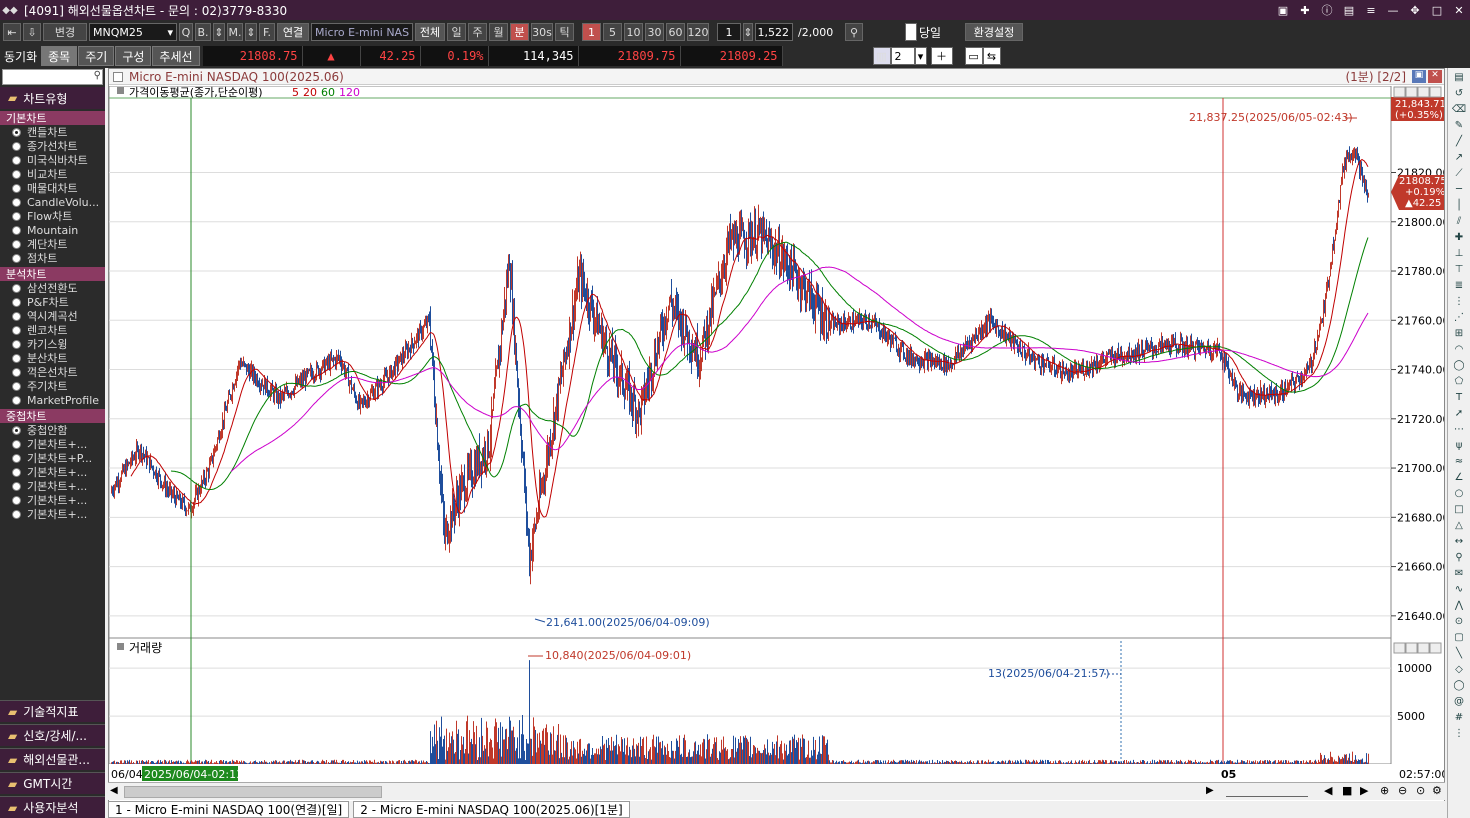  What do you see at coordinates (52, 330) in the screenshot?
I see `sidebar-item: 렌코차트` at bounding box center [52, 330].